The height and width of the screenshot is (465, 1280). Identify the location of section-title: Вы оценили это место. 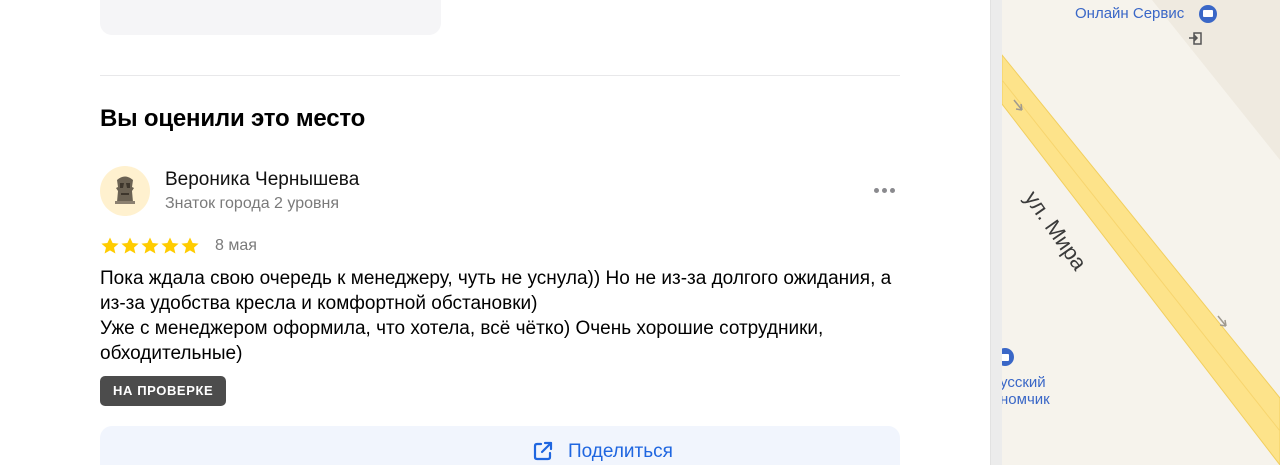
(233, 118).